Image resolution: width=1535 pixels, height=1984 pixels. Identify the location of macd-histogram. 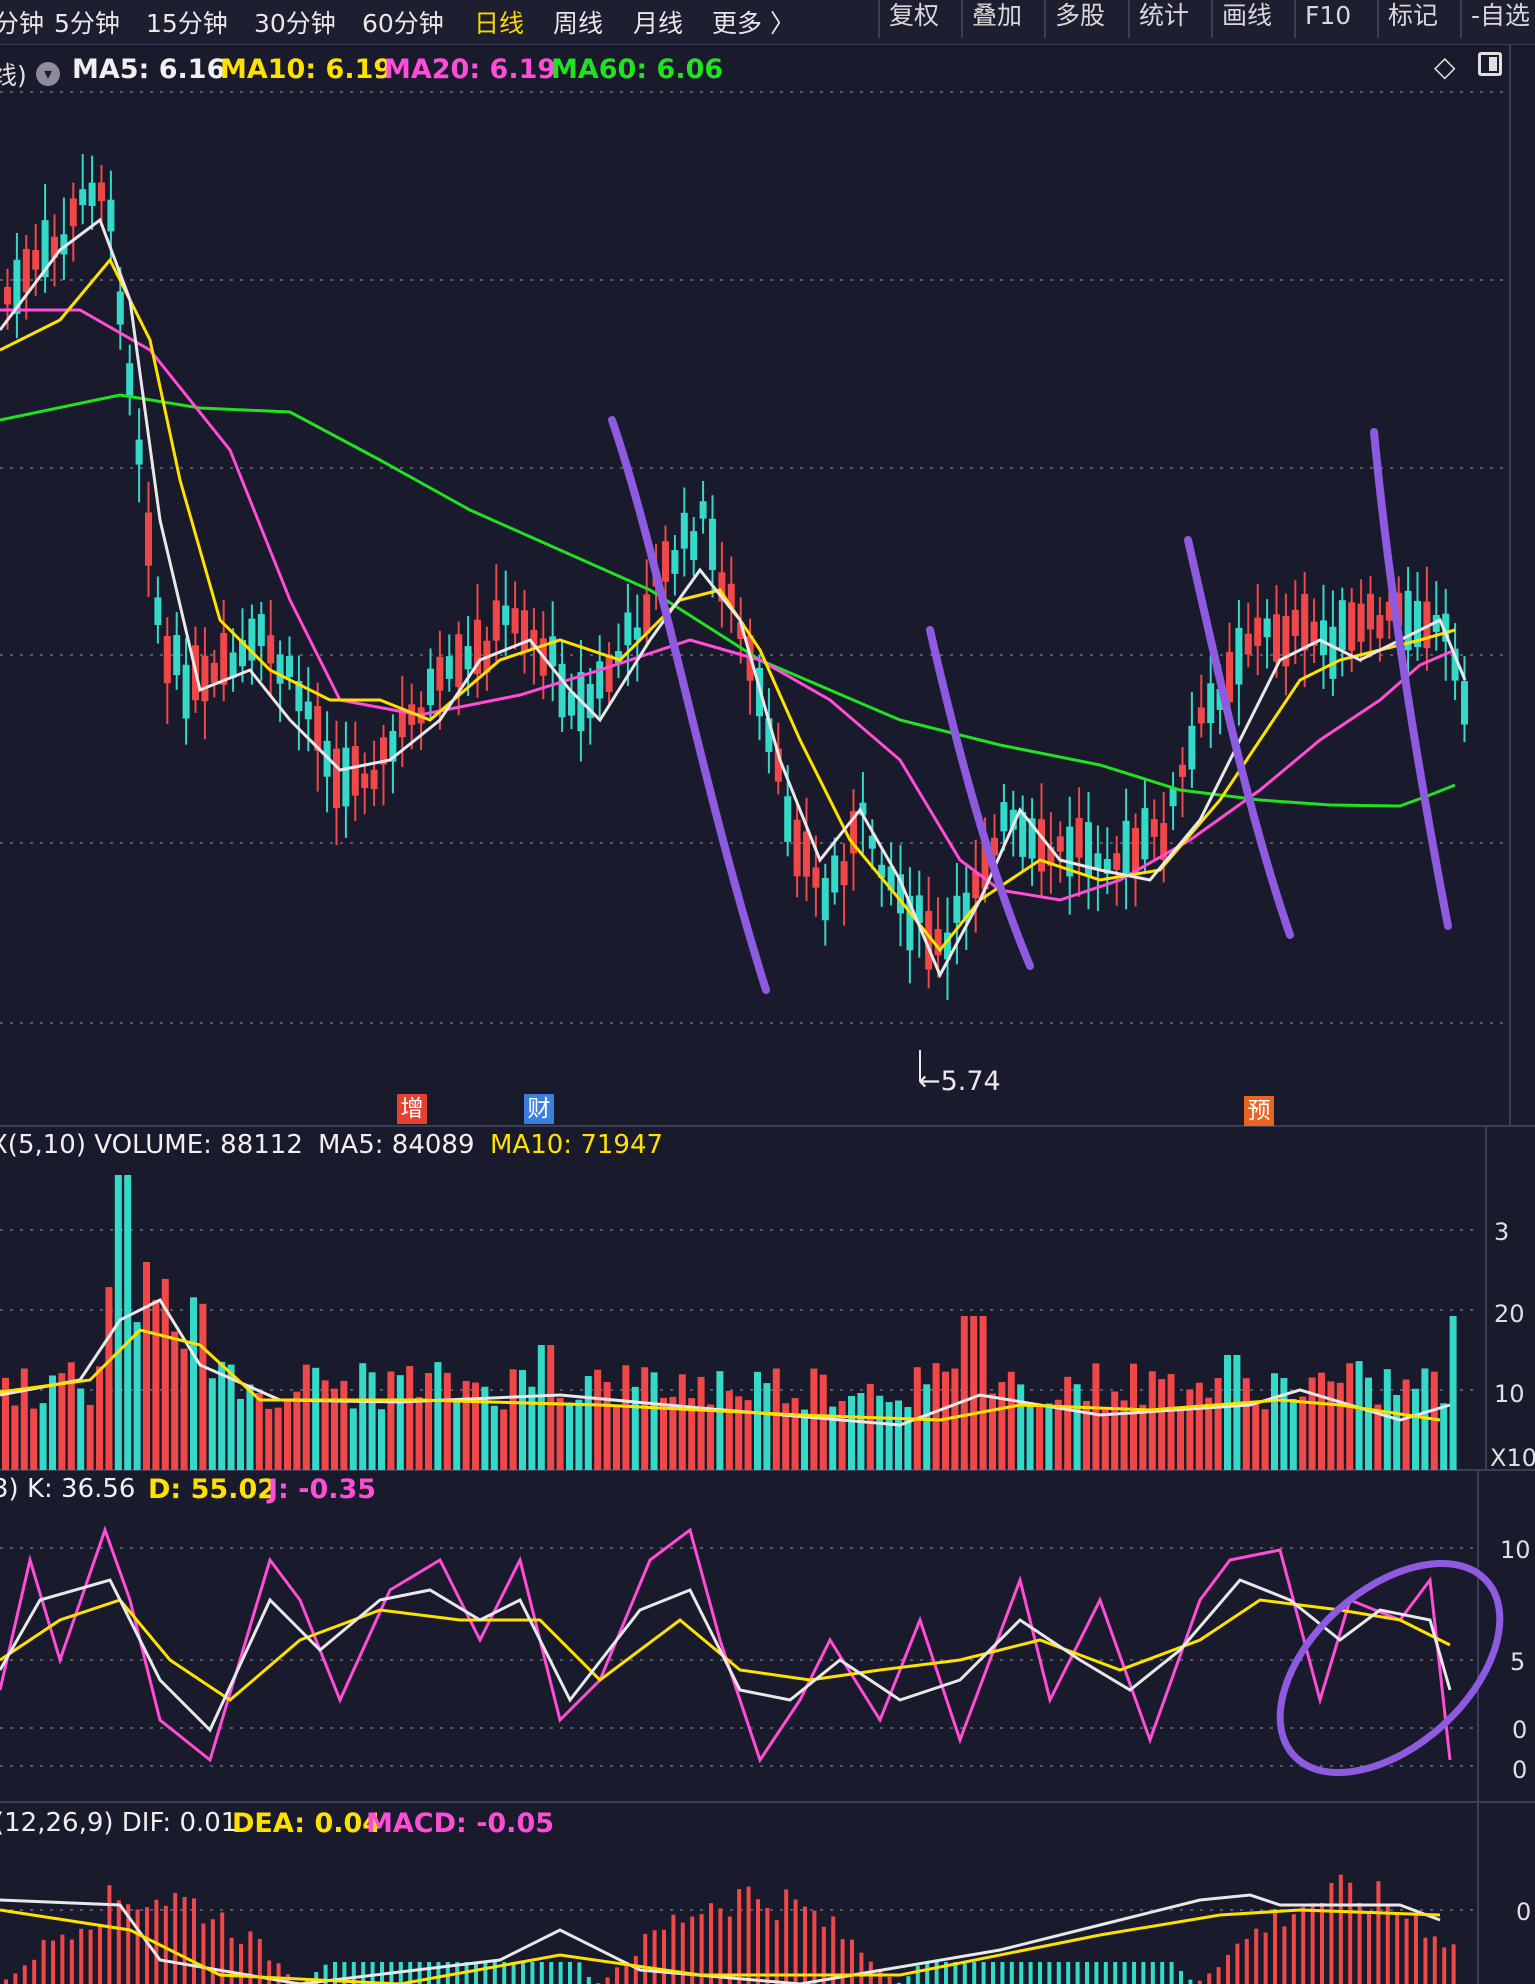
(728, 1929).